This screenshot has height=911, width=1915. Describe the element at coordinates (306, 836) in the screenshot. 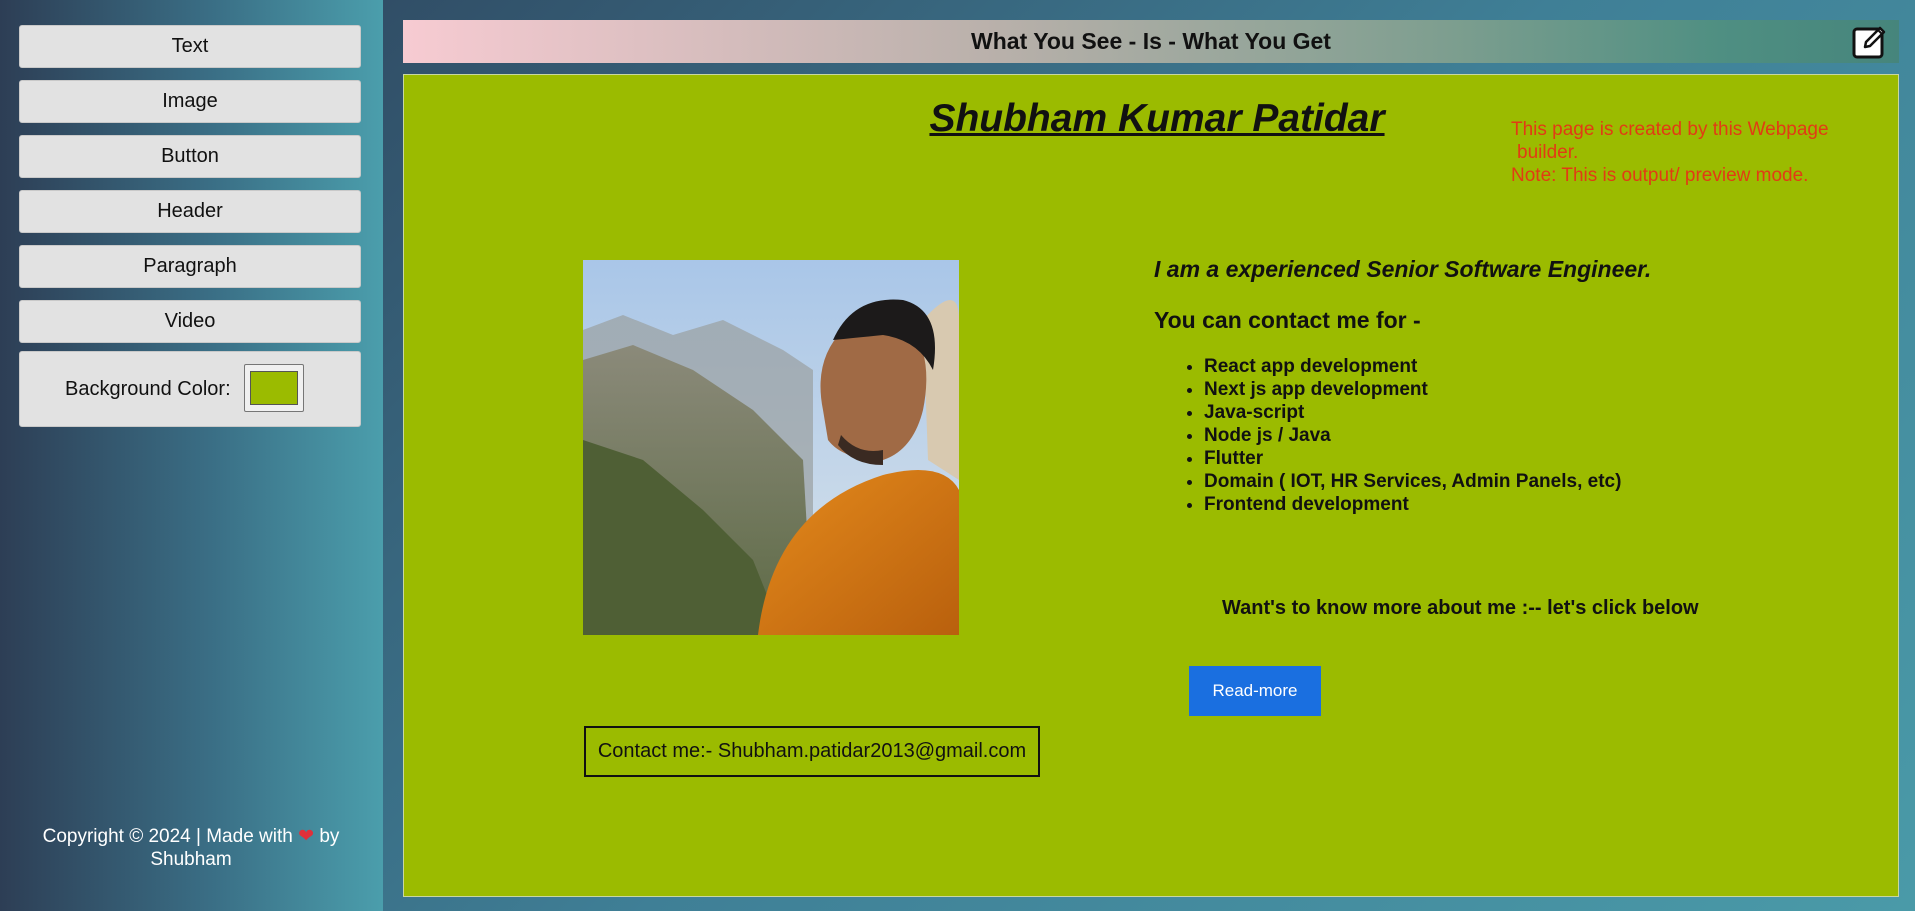

I see `heart-icon: ❤` at that location.